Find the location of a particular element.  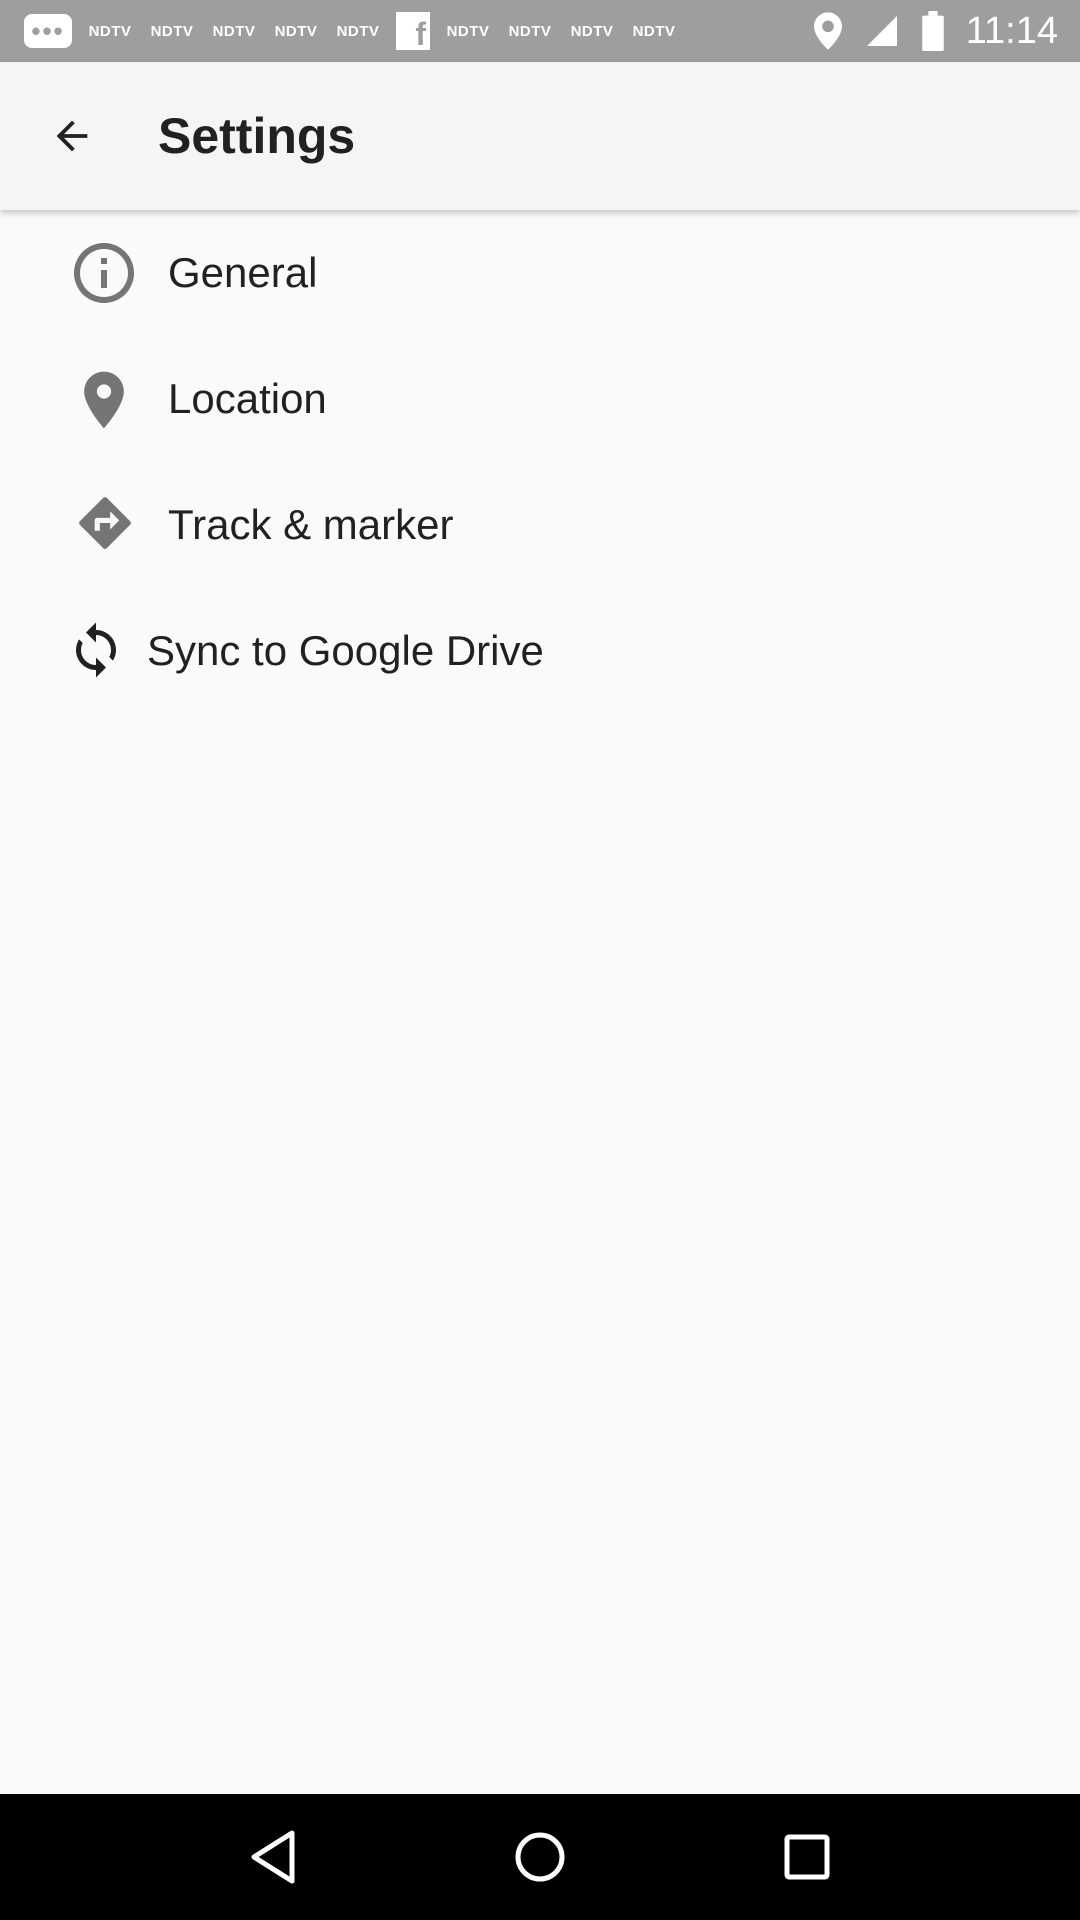

directions-icon is located at coordinates (105, 523).